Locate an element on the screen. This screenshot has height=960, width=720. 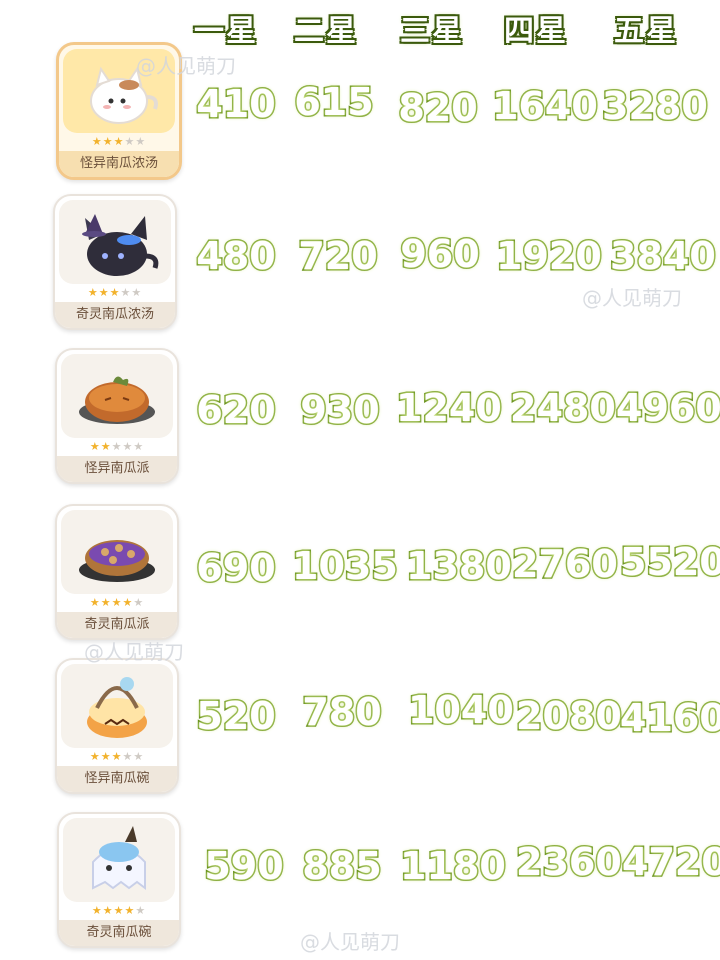
recipe-name: 怪异南瓜浓汤 is located at coordinates (119, 164).